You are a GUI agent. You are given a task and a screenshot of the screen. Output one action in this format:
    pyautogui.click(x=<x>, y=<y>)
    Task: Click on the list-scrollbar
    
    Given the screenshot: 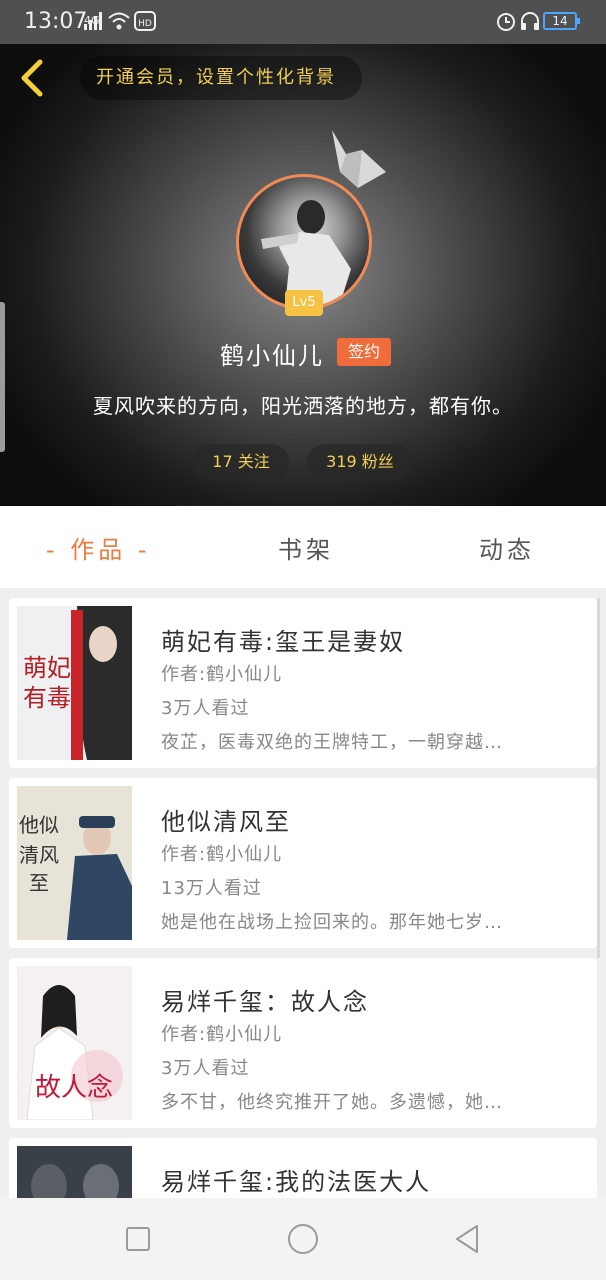 What is the action you would take?
    pyautogui.click(x=598, y=778)
    